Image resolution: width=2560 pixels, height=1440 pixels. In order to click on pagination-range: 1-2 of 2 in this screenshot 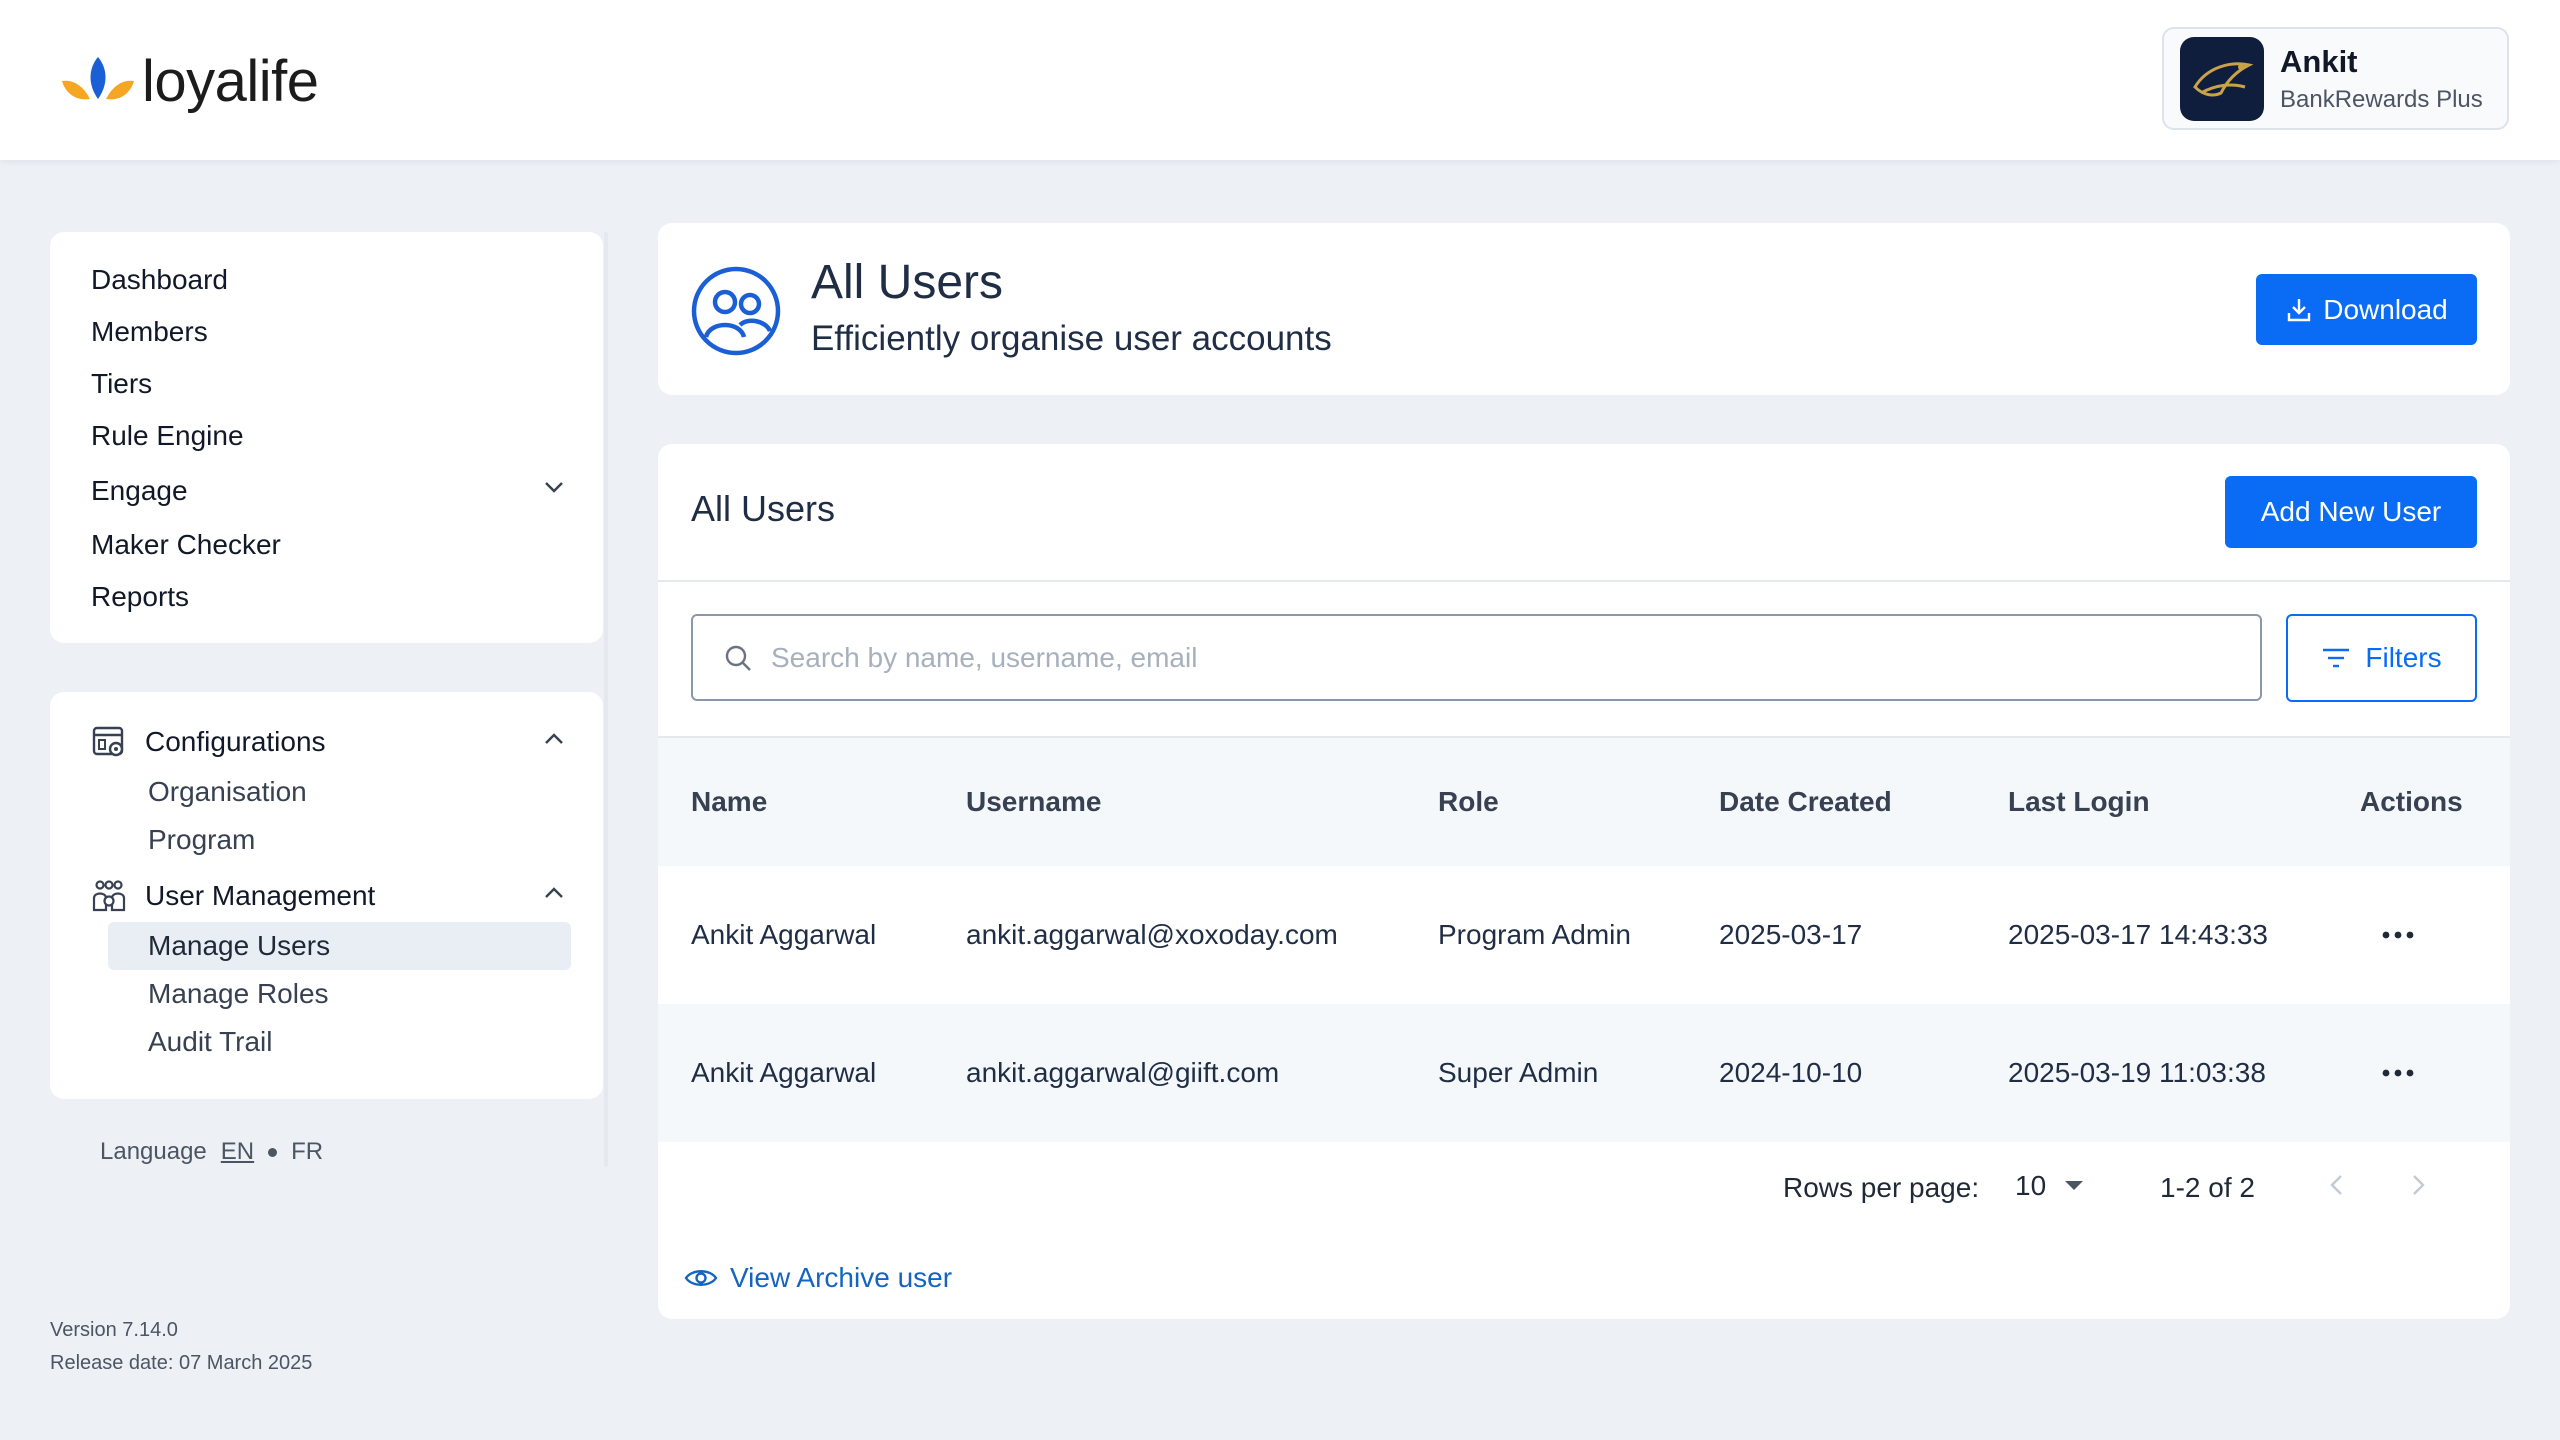, I will do `click(2207, 1187)`.